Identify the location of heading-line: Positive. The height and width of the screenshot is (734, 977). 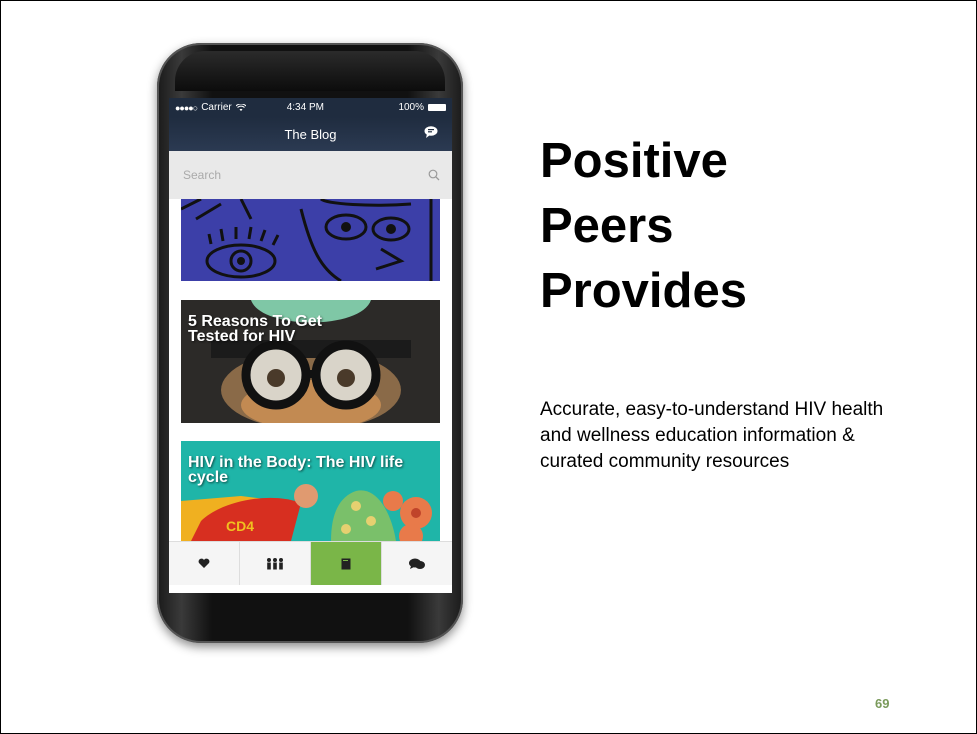
(634, 161).